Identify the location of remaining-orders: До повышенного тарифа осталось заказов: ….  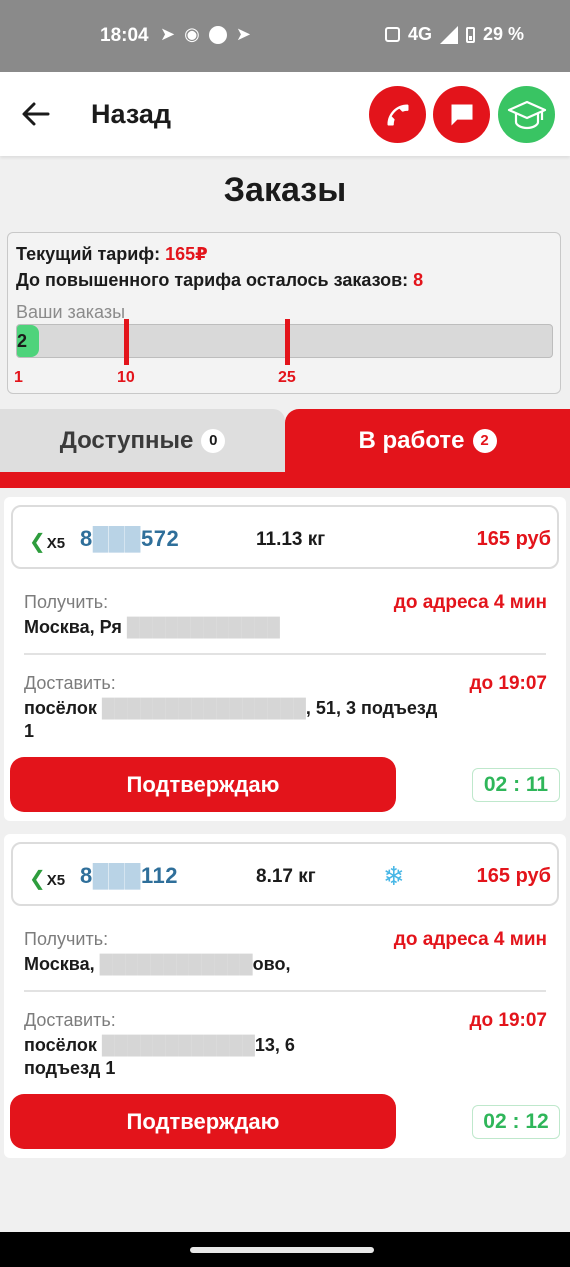
(219, 280).